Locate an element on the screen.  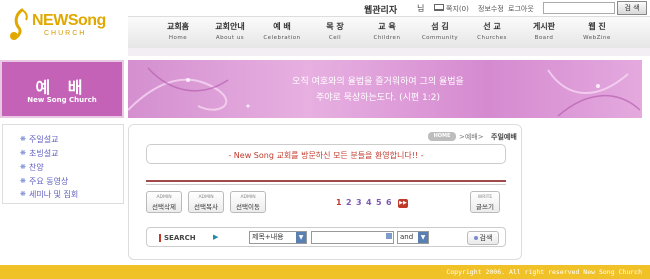
page-link: 6 is located at coordinates (389, 202).